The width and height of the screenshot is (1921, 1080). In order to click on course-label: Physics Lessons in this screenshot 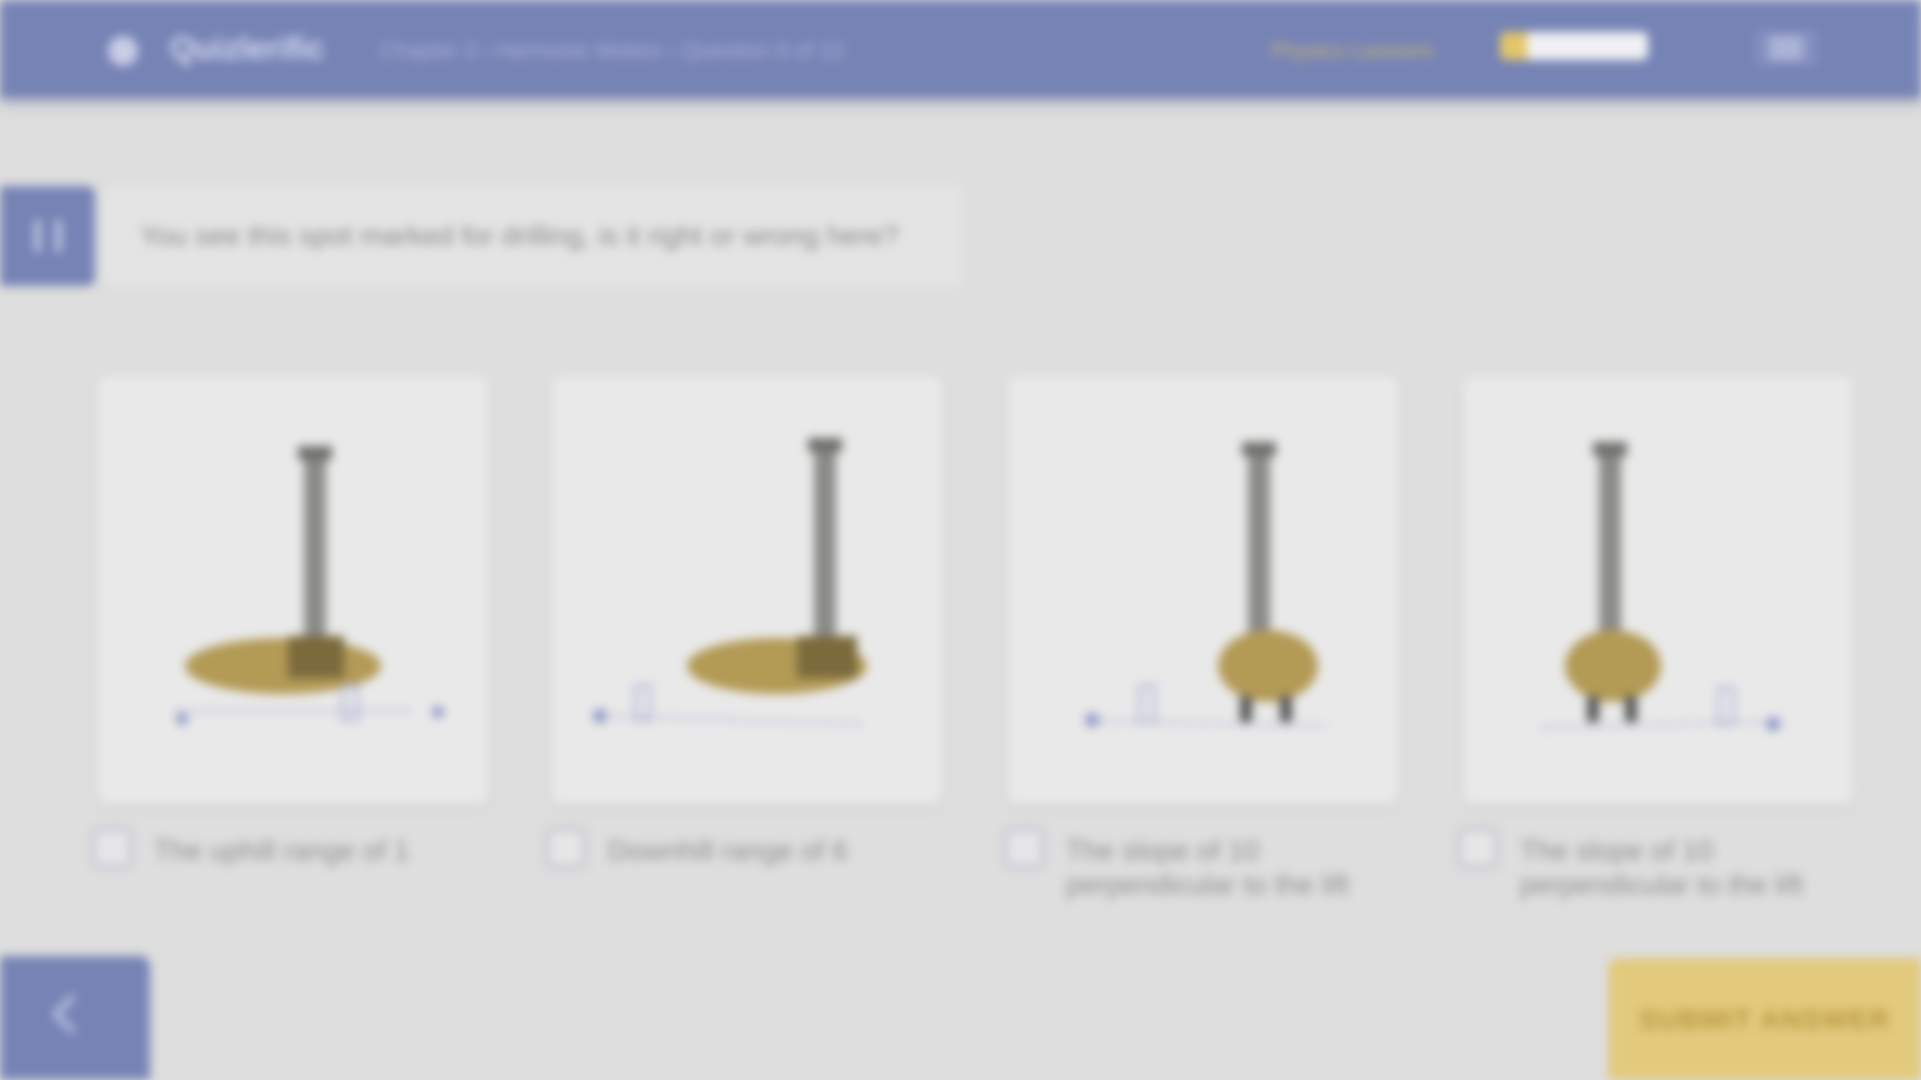, I will do `click(1352, 51)`.